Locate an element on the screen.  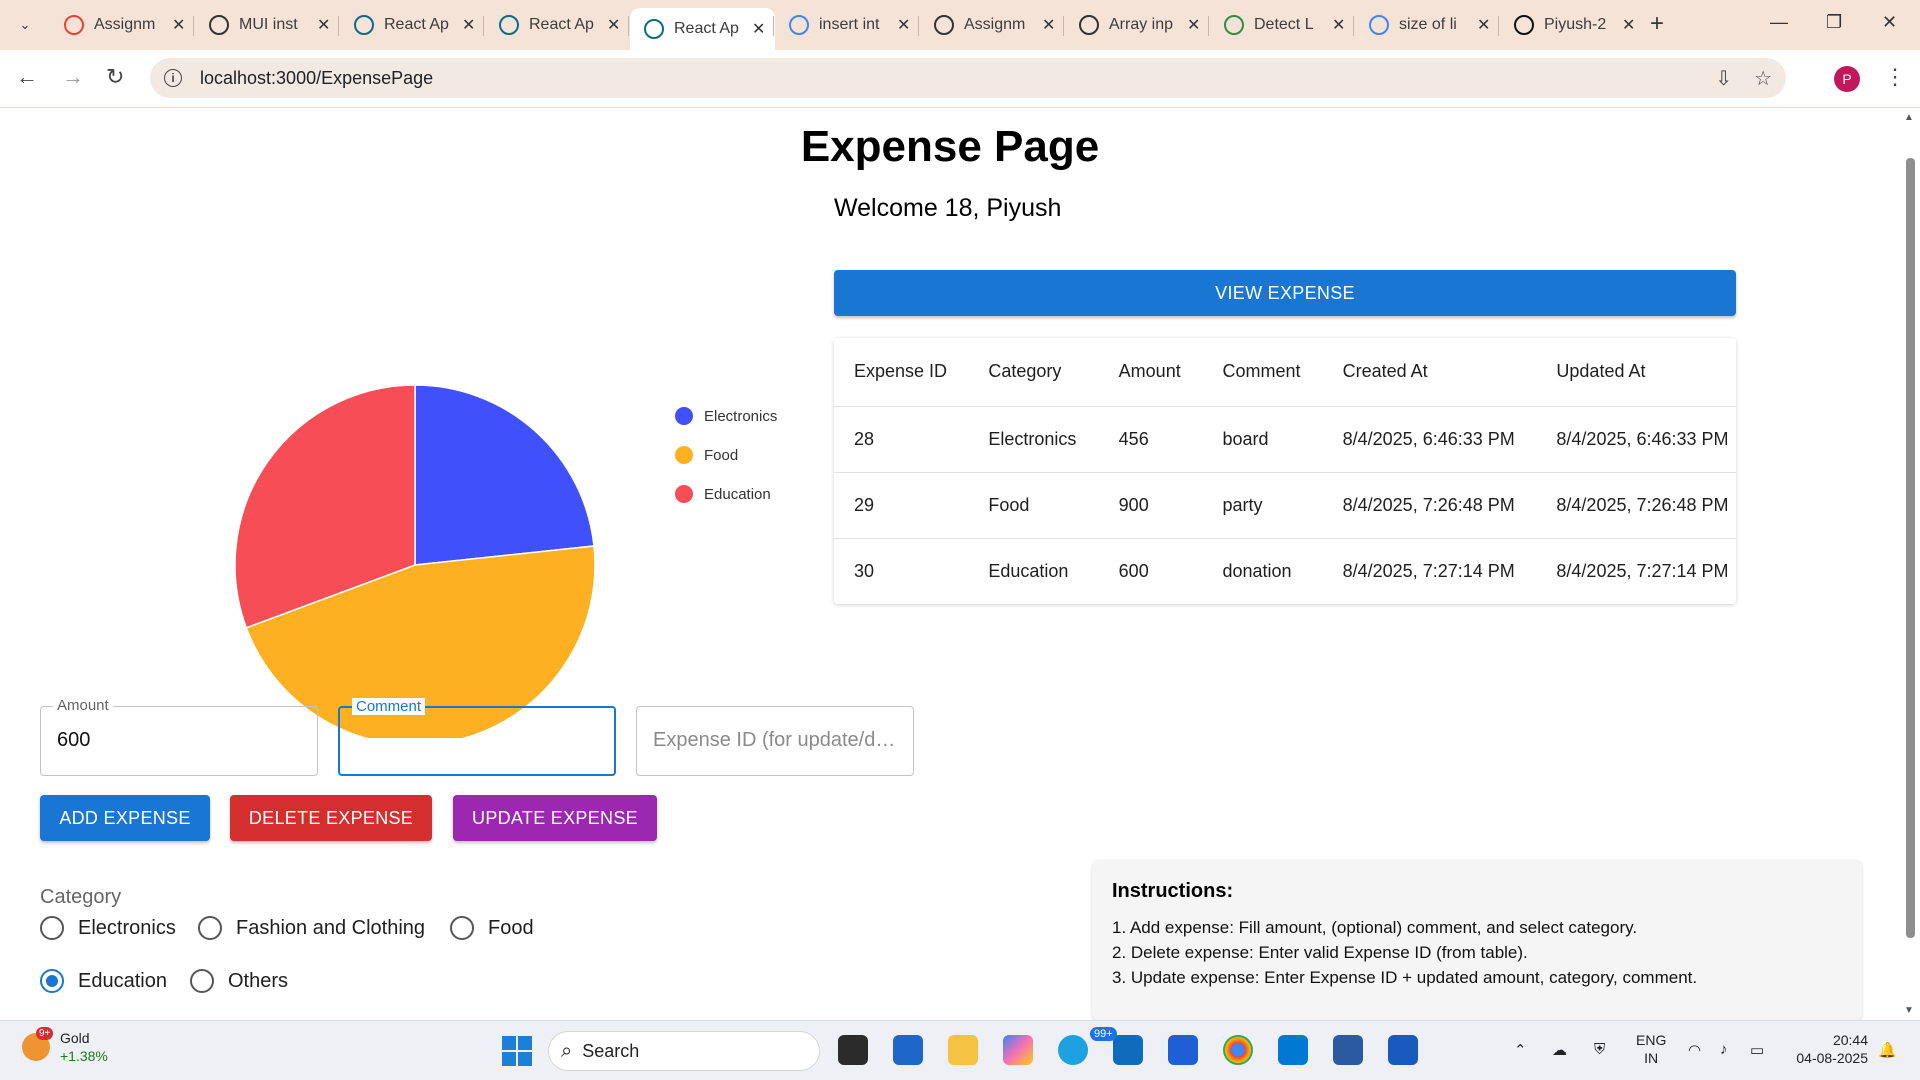
legend-item: Food is located at coordinates (706, 455).